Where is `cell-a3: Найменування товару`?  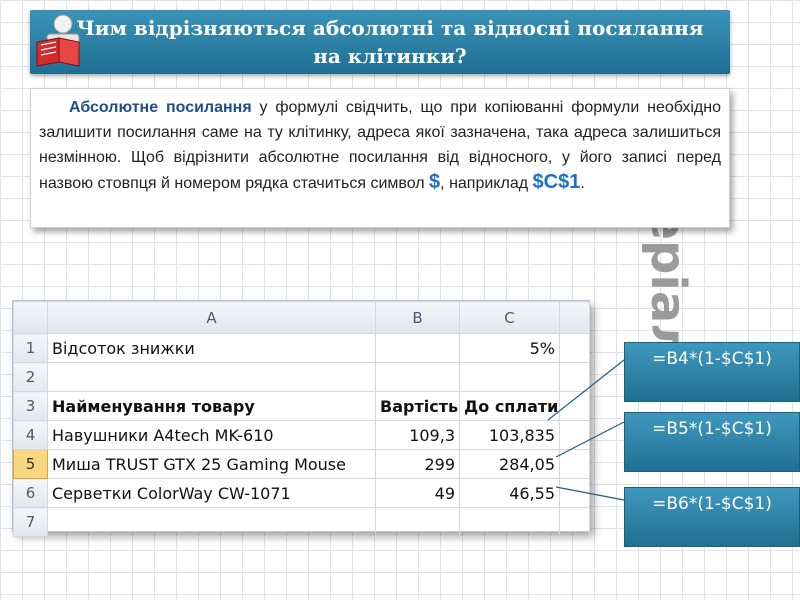 cell-a3: Найменування товару is located at coordinates (211, 406).